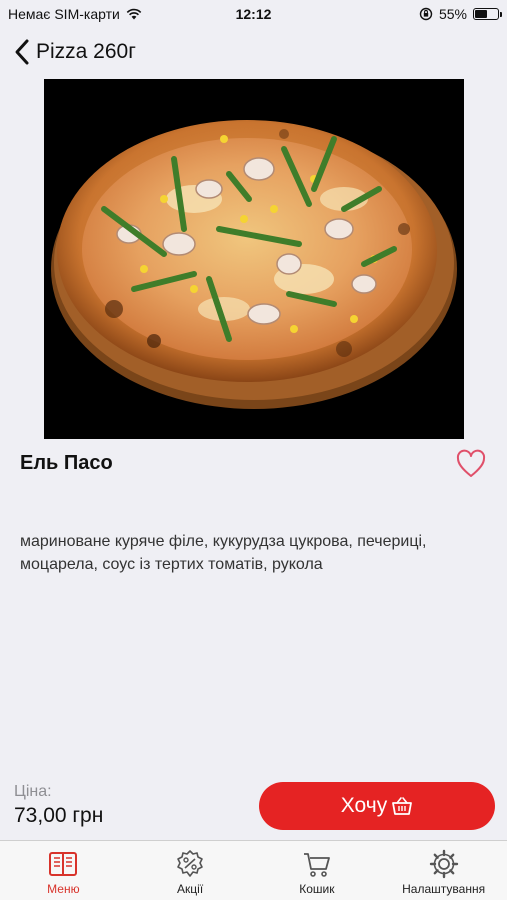  I want to click on price-label: Ціна:, so click(33, 791).